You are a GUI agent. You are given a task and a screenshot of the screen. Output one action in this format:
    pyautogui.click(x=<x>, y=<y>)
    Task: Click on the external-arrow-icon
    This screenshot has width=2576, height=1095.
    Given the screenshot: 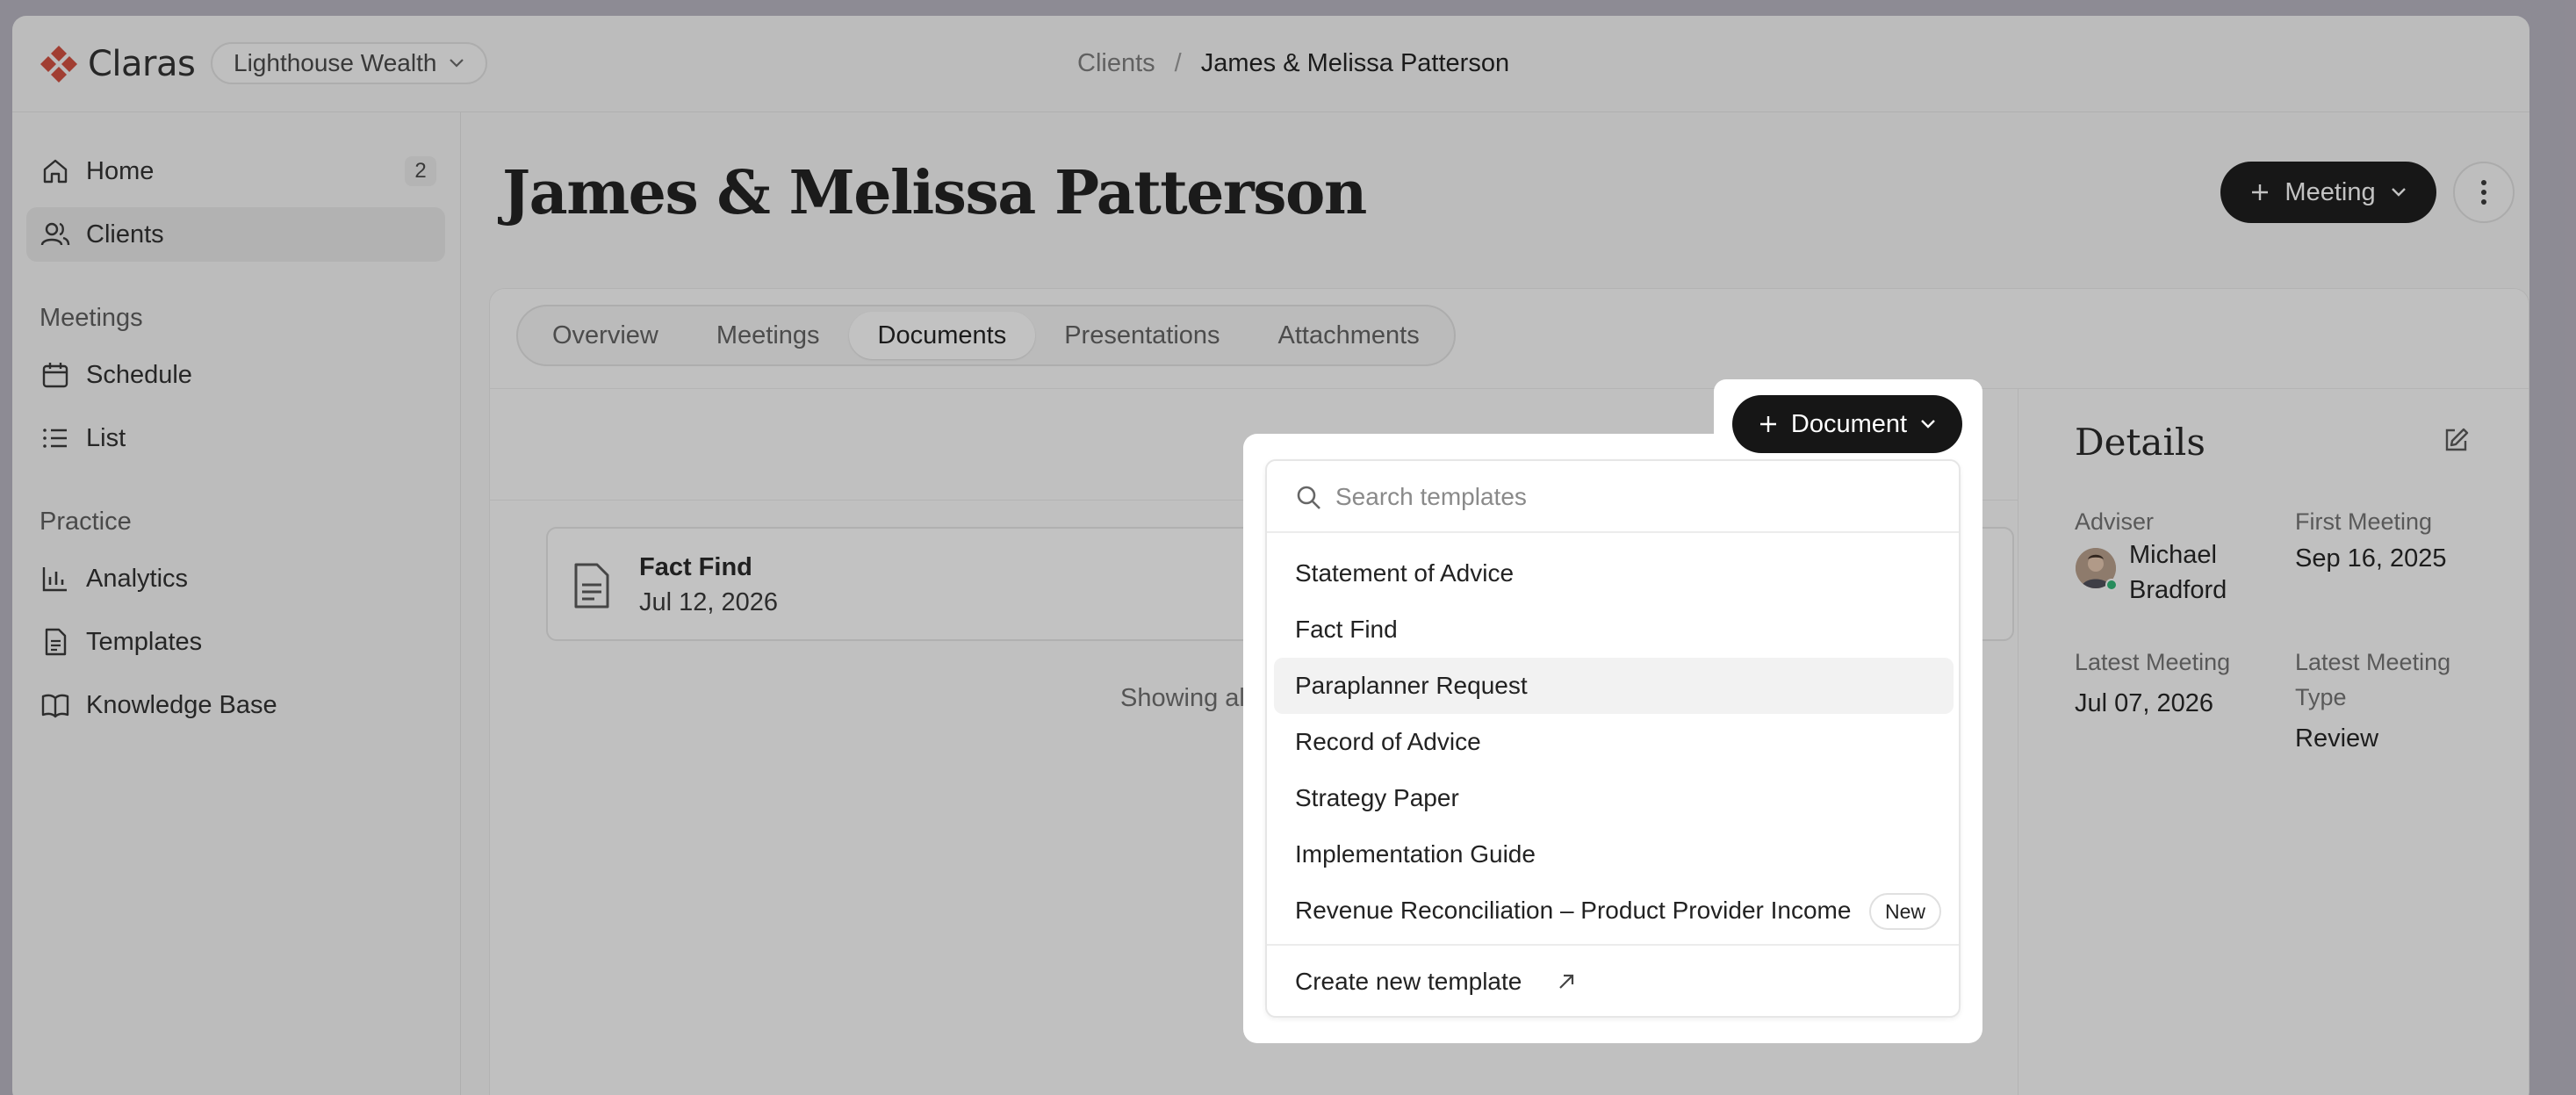 What is the action you would take?
    pyautogui.click(x=1566, y=981)
    